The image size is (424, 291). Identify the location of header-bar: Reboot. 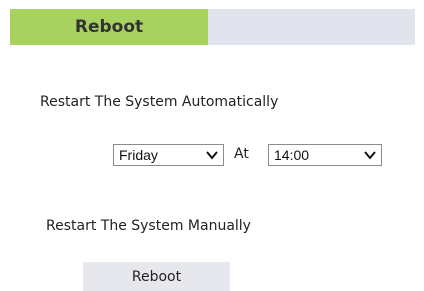
(212, 27).